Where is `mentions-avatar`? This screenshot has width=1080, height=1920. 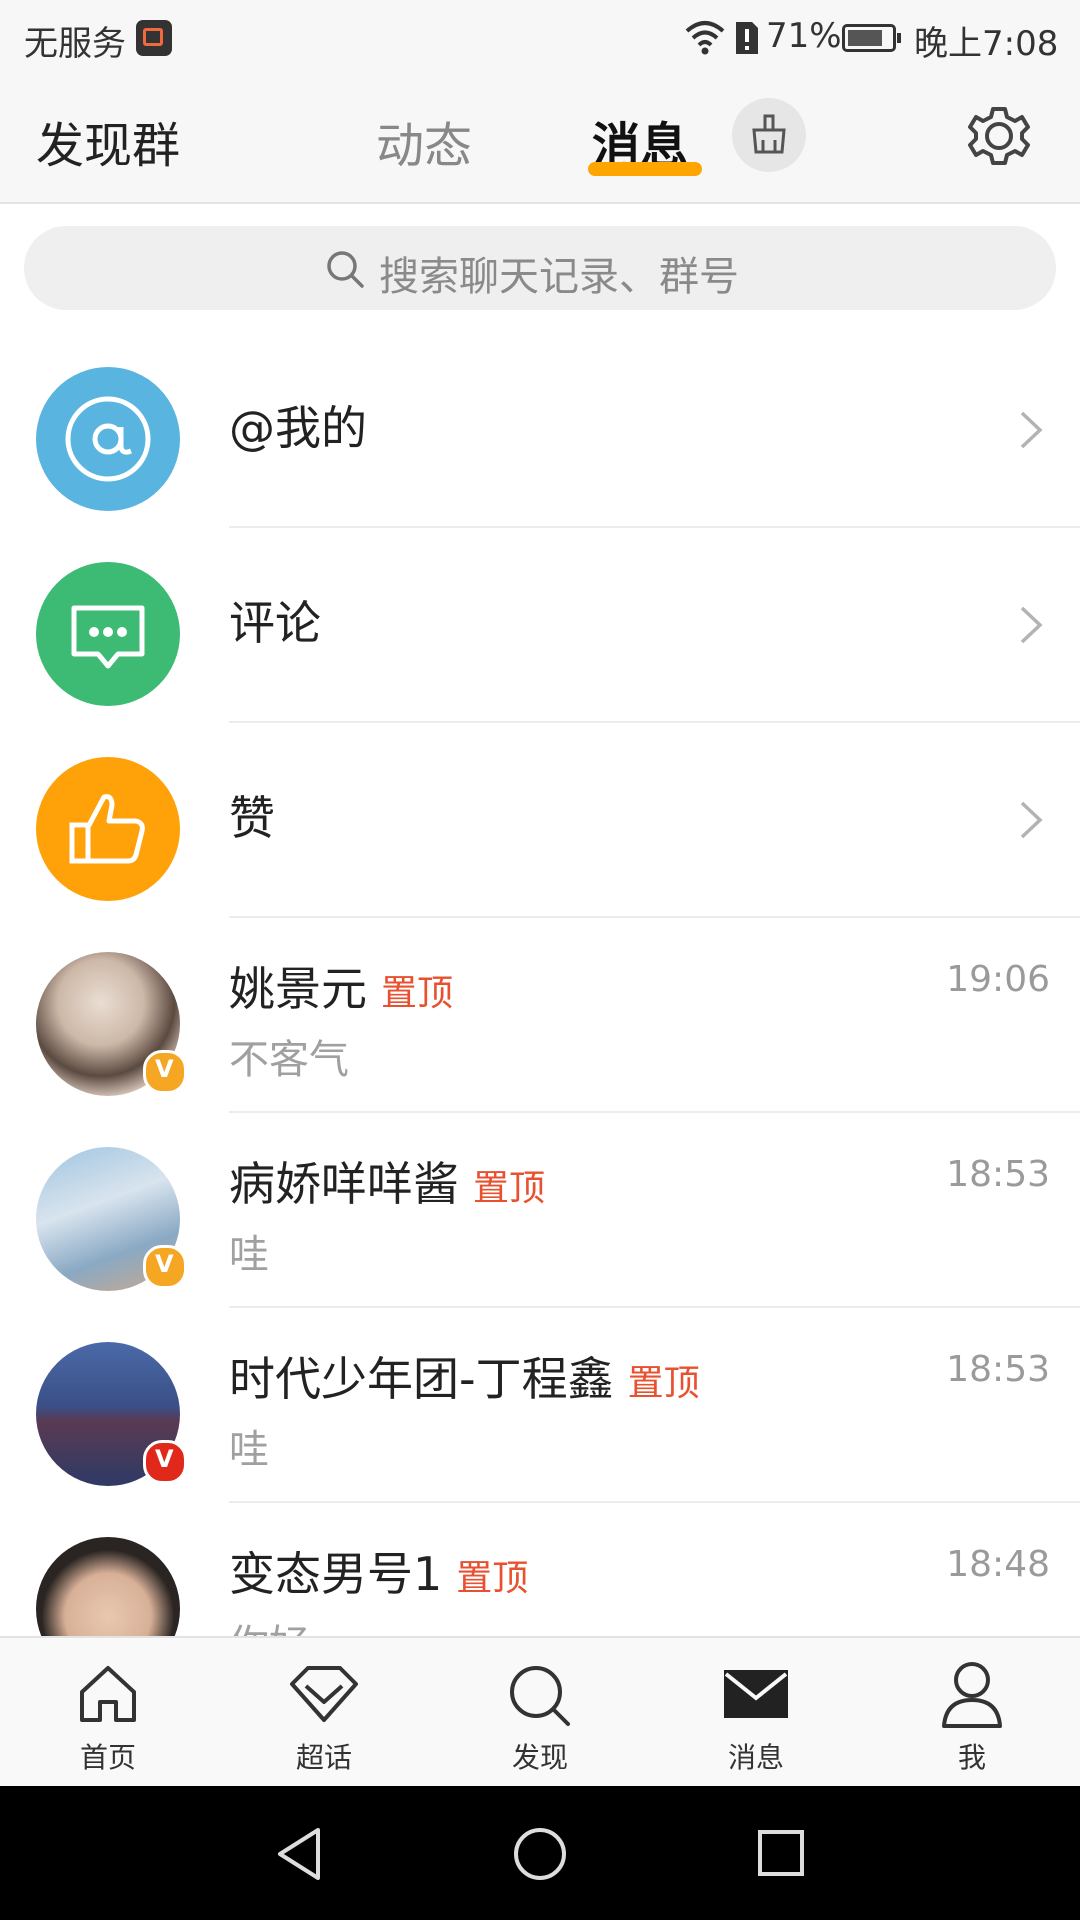
mentions-avatar is located at coordinates (108, 439).